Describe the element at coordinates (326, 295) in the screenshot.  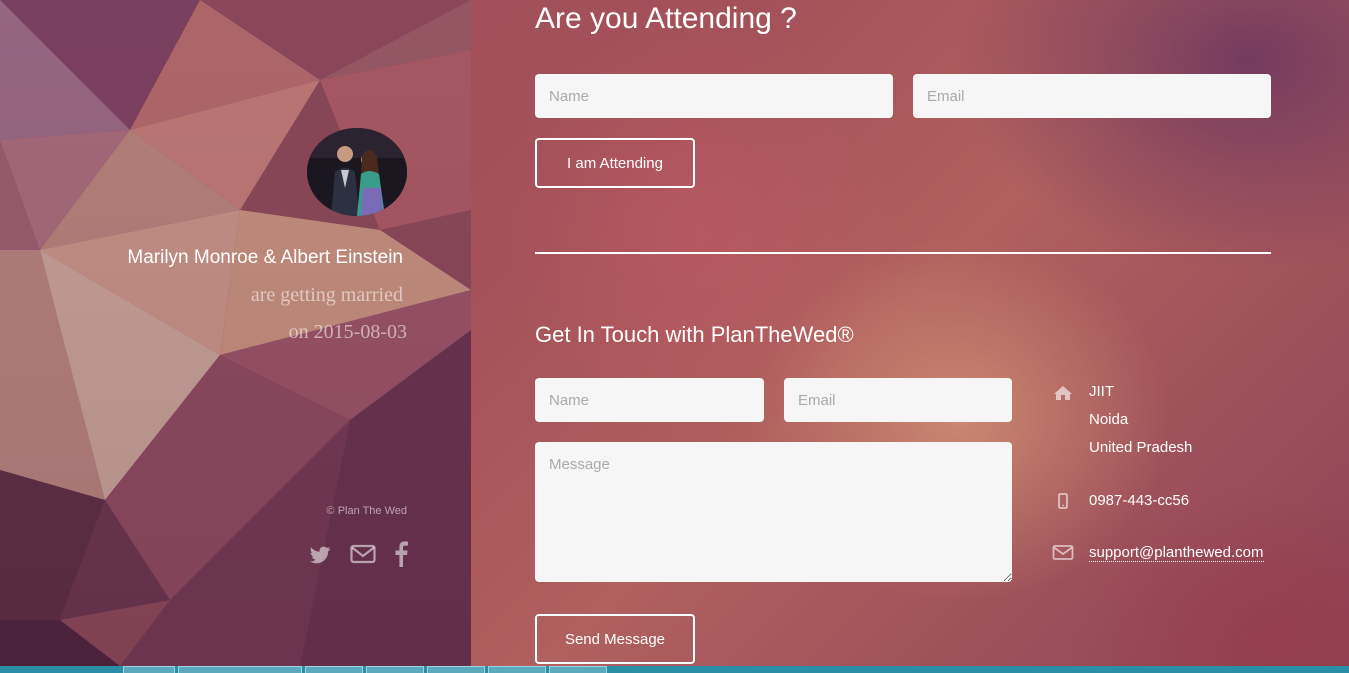
I see `wedding-subtitle: are getting married` at that location.